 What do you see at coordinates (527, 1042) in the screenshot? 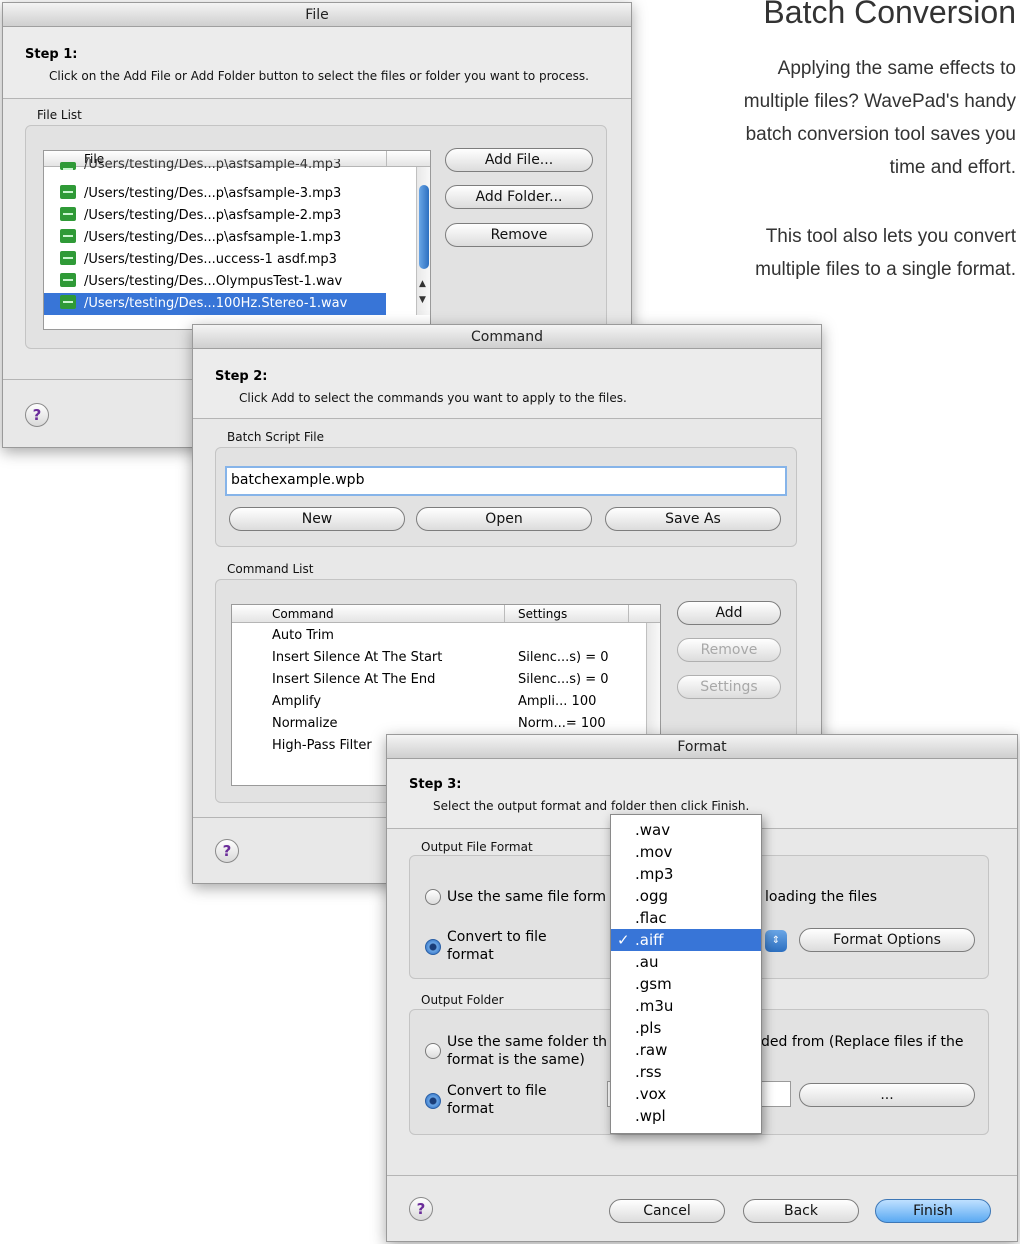
I see `label-line: Use the same folder th` at bounding box center [527, 1042].